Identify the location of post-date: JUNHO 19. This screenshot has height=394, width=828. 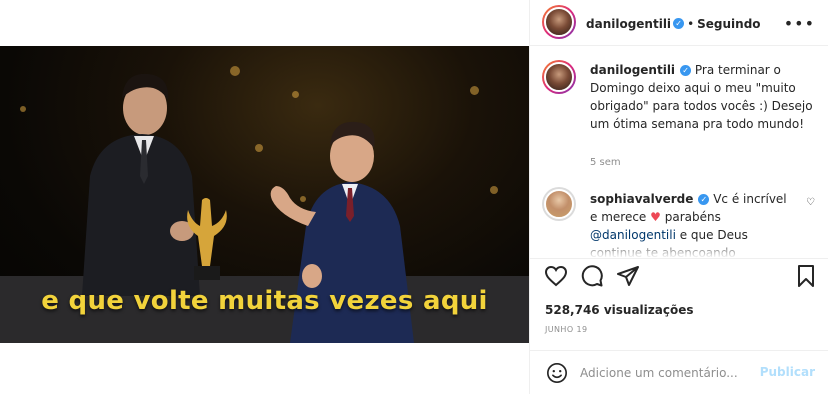
(566, 329).